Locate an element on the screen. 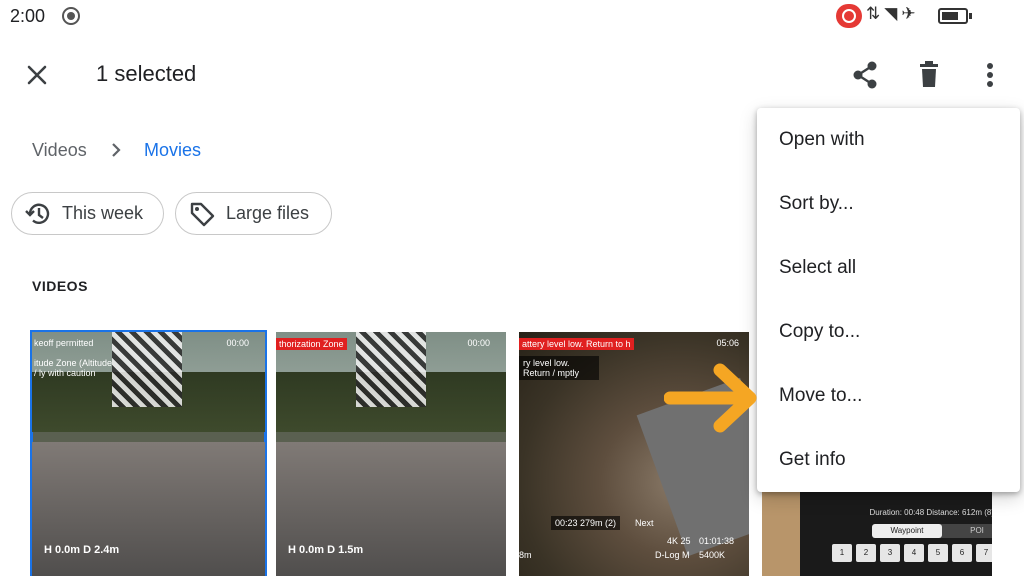 This screenshot has width=1024, height=576. menu-item-get-info: Get info is located at coordinates (888, 460).